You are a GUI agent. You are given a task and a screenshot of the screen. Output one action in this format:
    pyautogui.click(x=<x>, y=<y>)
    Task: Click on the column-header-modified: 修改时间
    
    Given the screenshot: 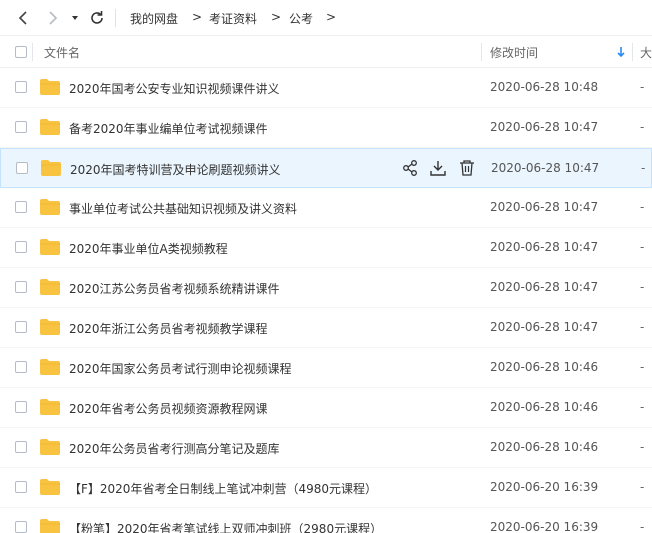 What is the action you would take?
    pyautogui.click(x=514, y=52)
    